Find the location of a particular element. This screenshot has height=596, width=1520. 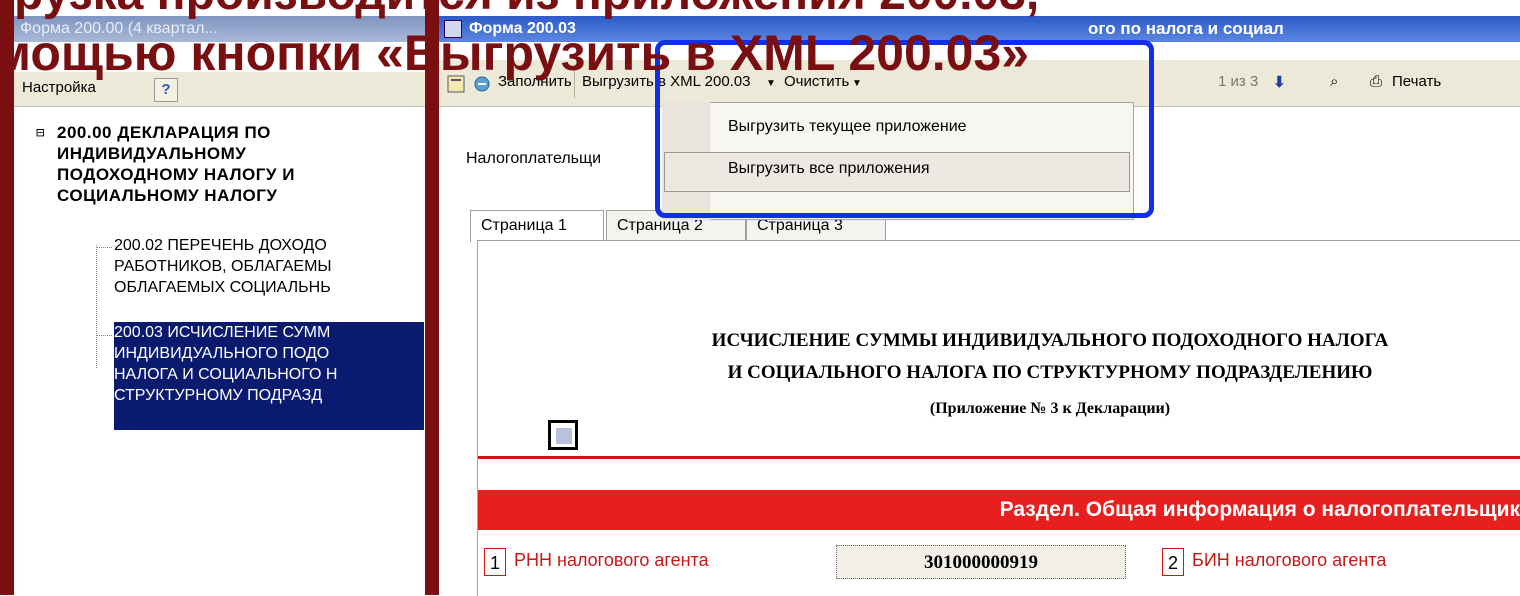

document-subtitle: (Приложение № 3 к Декларации) is located at coordinates (1050, 408).